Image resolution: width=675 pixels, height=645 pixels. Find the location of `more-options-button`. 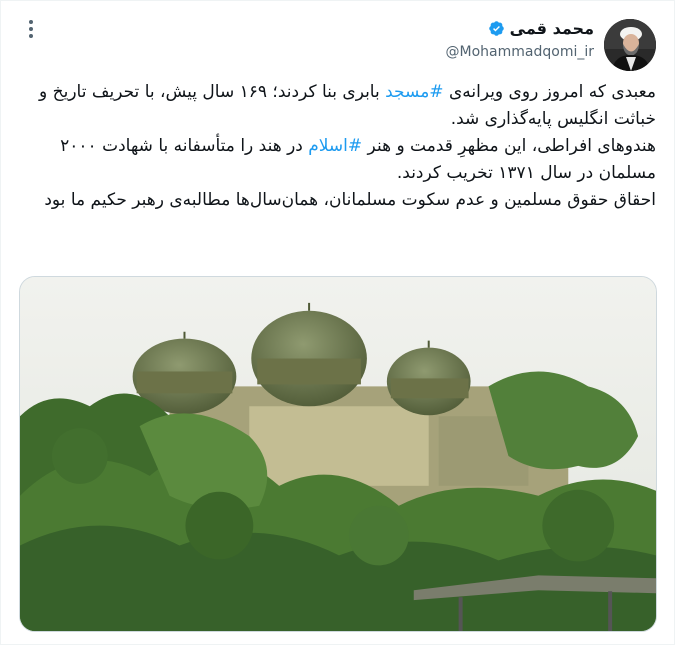

more-options-button is located at coordinates (31, 29).